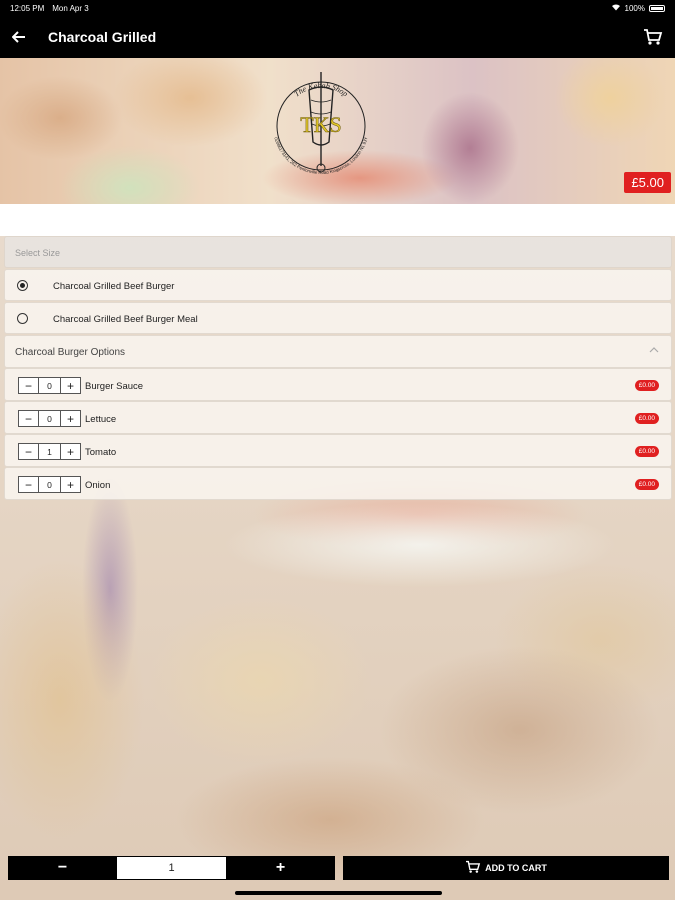  What do you see at coordinates (102, 37) in the screenshot?
I see `page-title: Charcoal Grilled` at bounding box center [102, 37].